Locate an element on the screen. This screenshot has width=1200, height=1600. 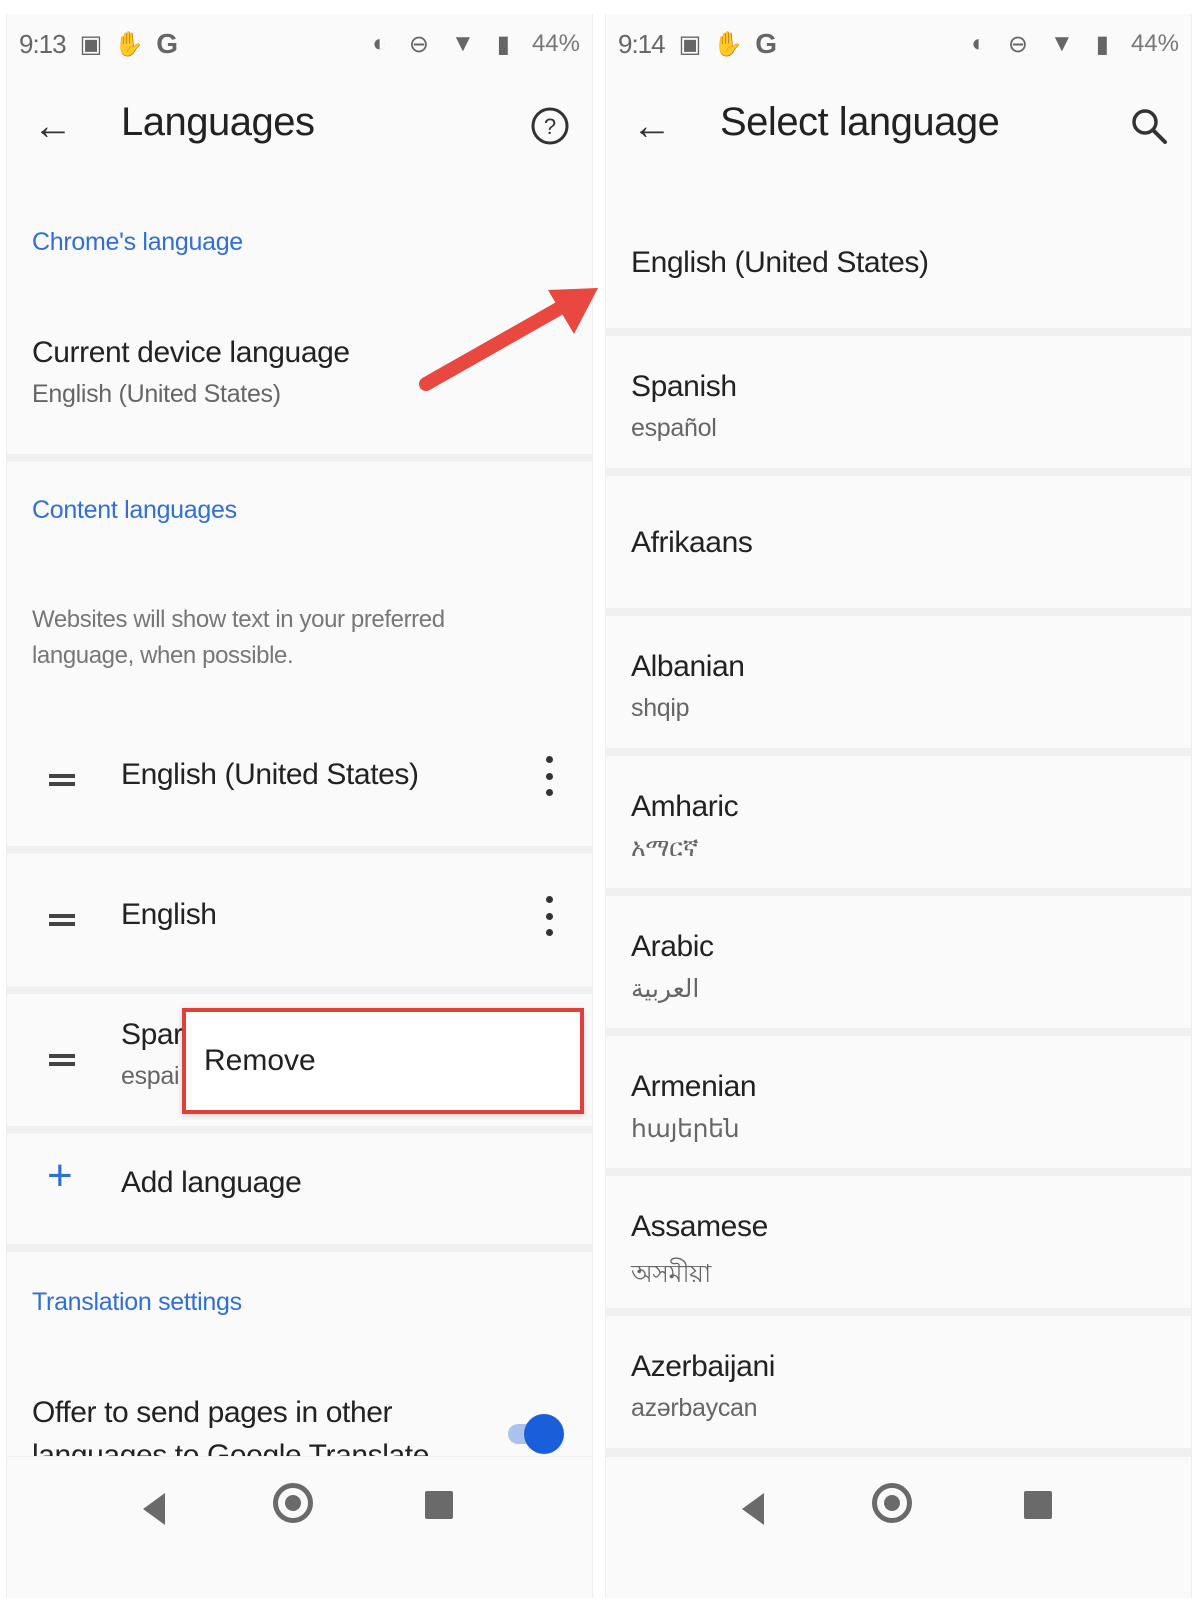
add-language-label: Add language is located at coordinates (211, 1182).